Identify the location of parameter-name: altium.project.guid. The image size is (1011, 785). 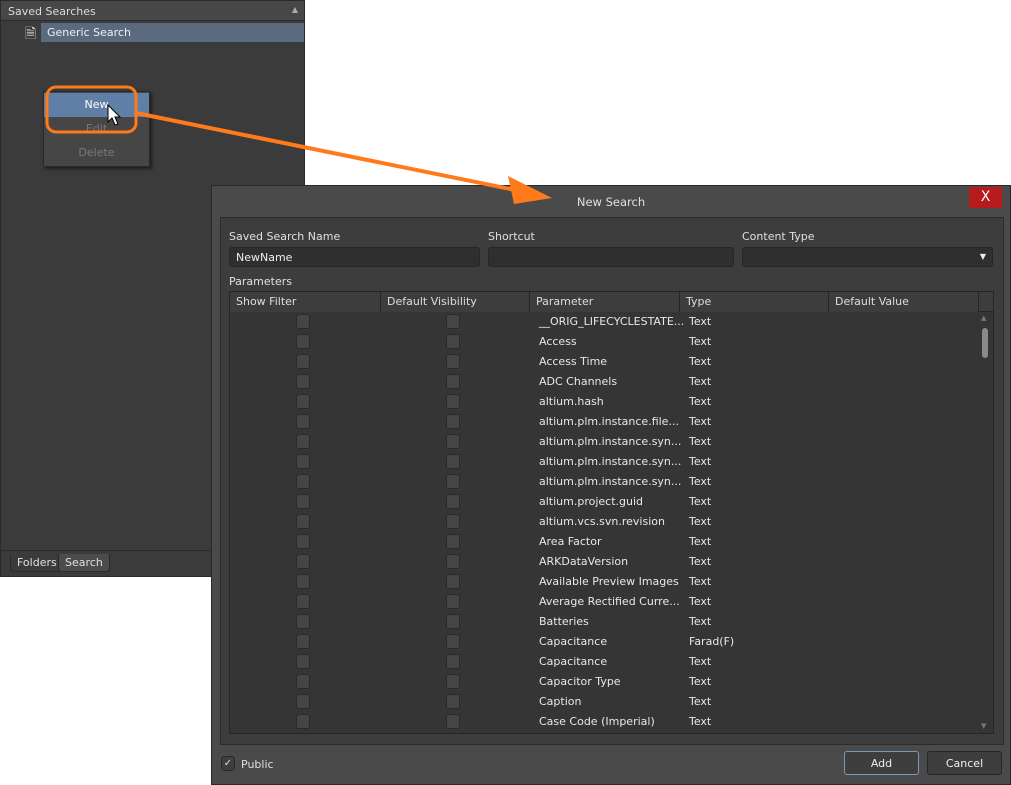
(591, 501).